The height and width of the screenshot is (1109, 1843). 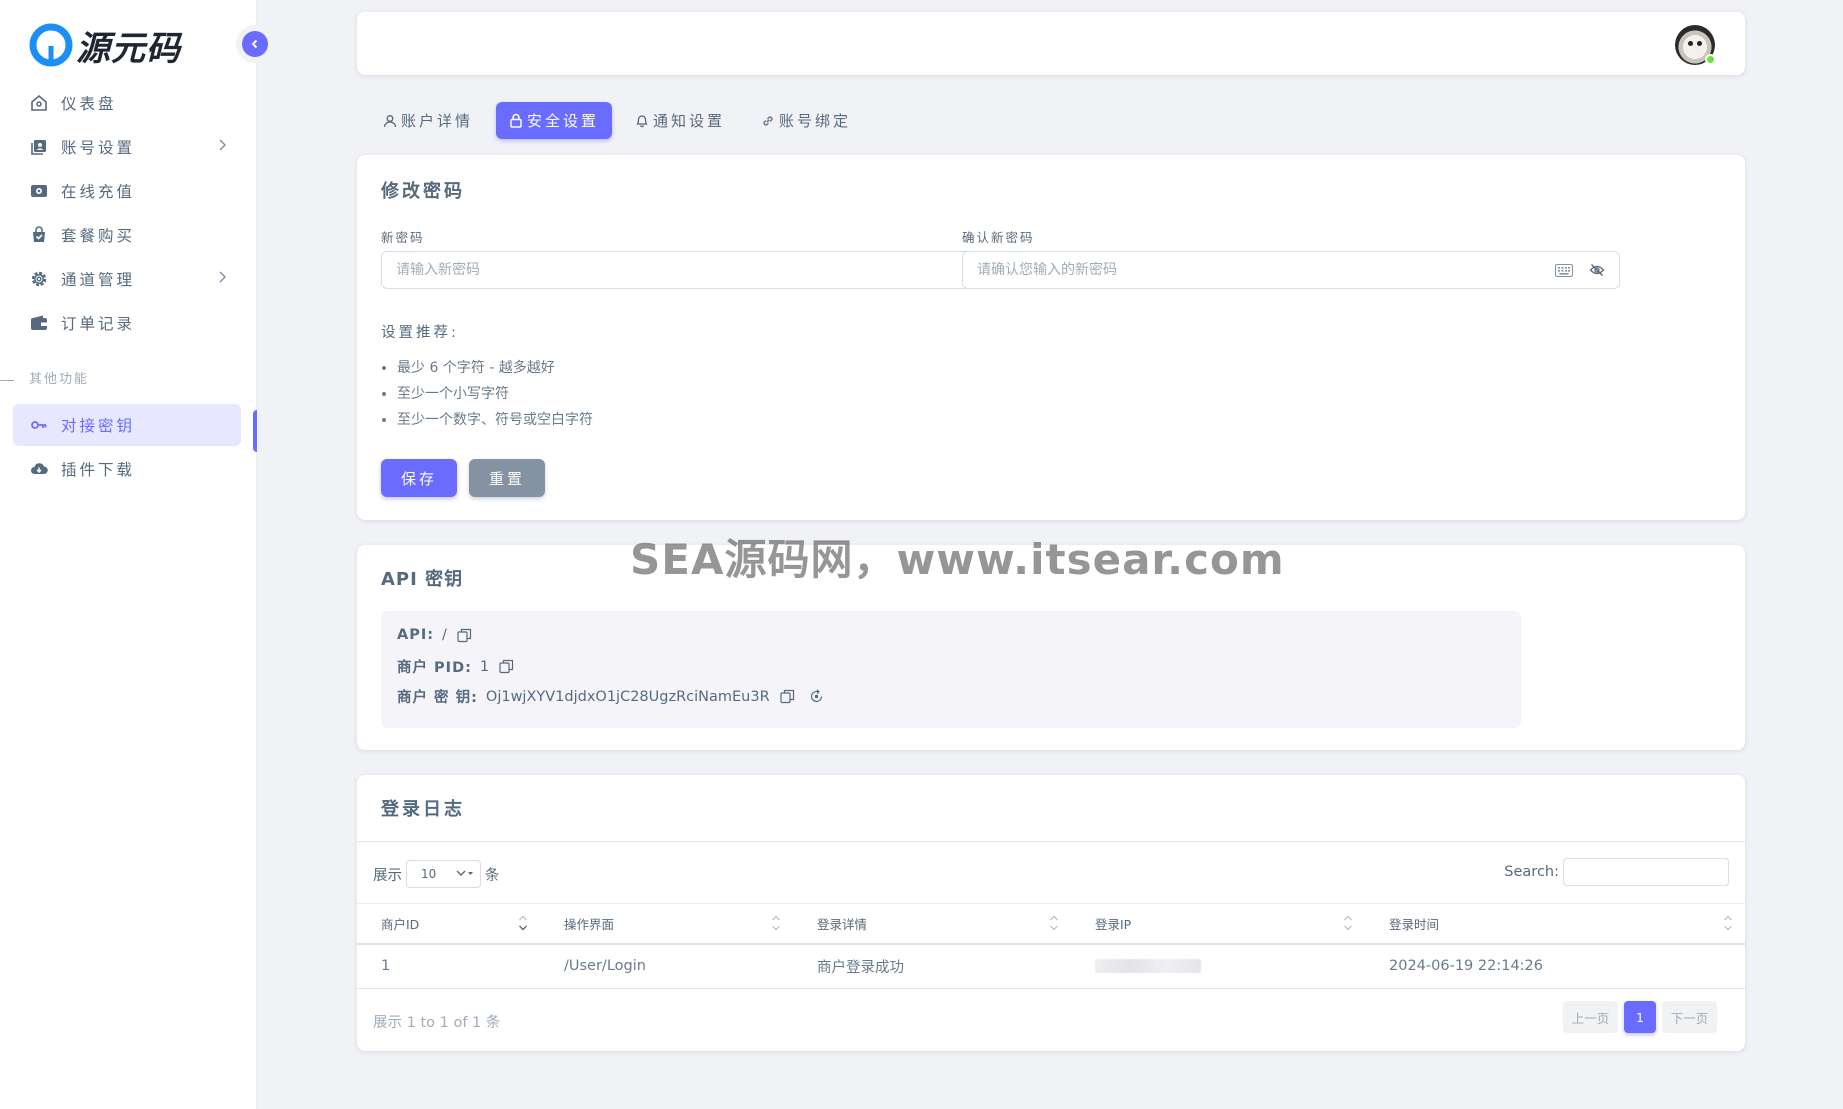 I want to click on column-header: 操作界面, so click(x=666, y=924).